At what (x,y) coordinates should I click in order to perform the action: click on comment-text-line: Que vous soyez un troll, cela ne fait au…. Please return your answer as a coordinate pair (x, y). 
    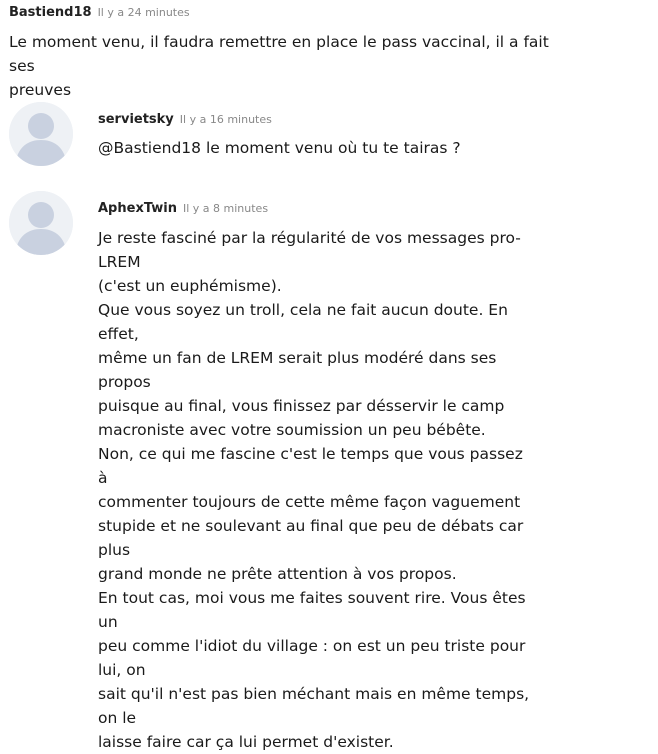
    Looking at the image, I should click on (303, 322).